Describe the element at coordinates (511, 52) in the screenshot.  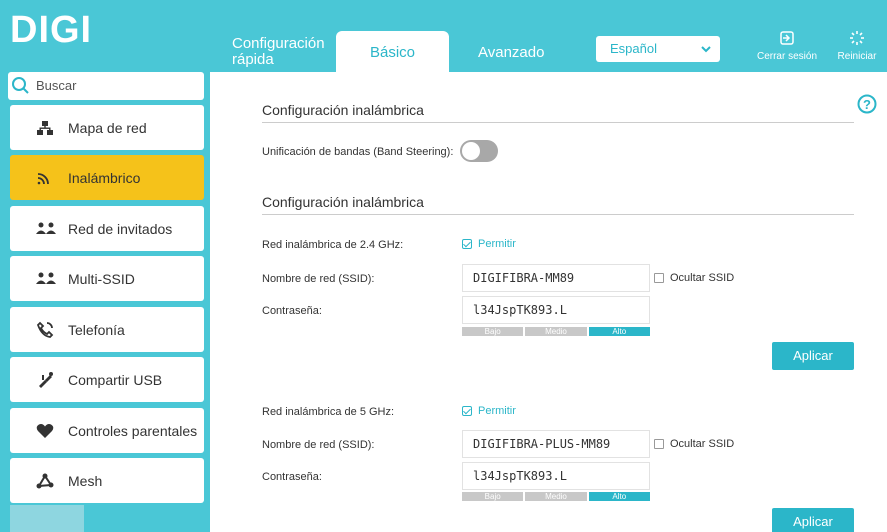
I see `tab-advanced: Avanzado` at that location.